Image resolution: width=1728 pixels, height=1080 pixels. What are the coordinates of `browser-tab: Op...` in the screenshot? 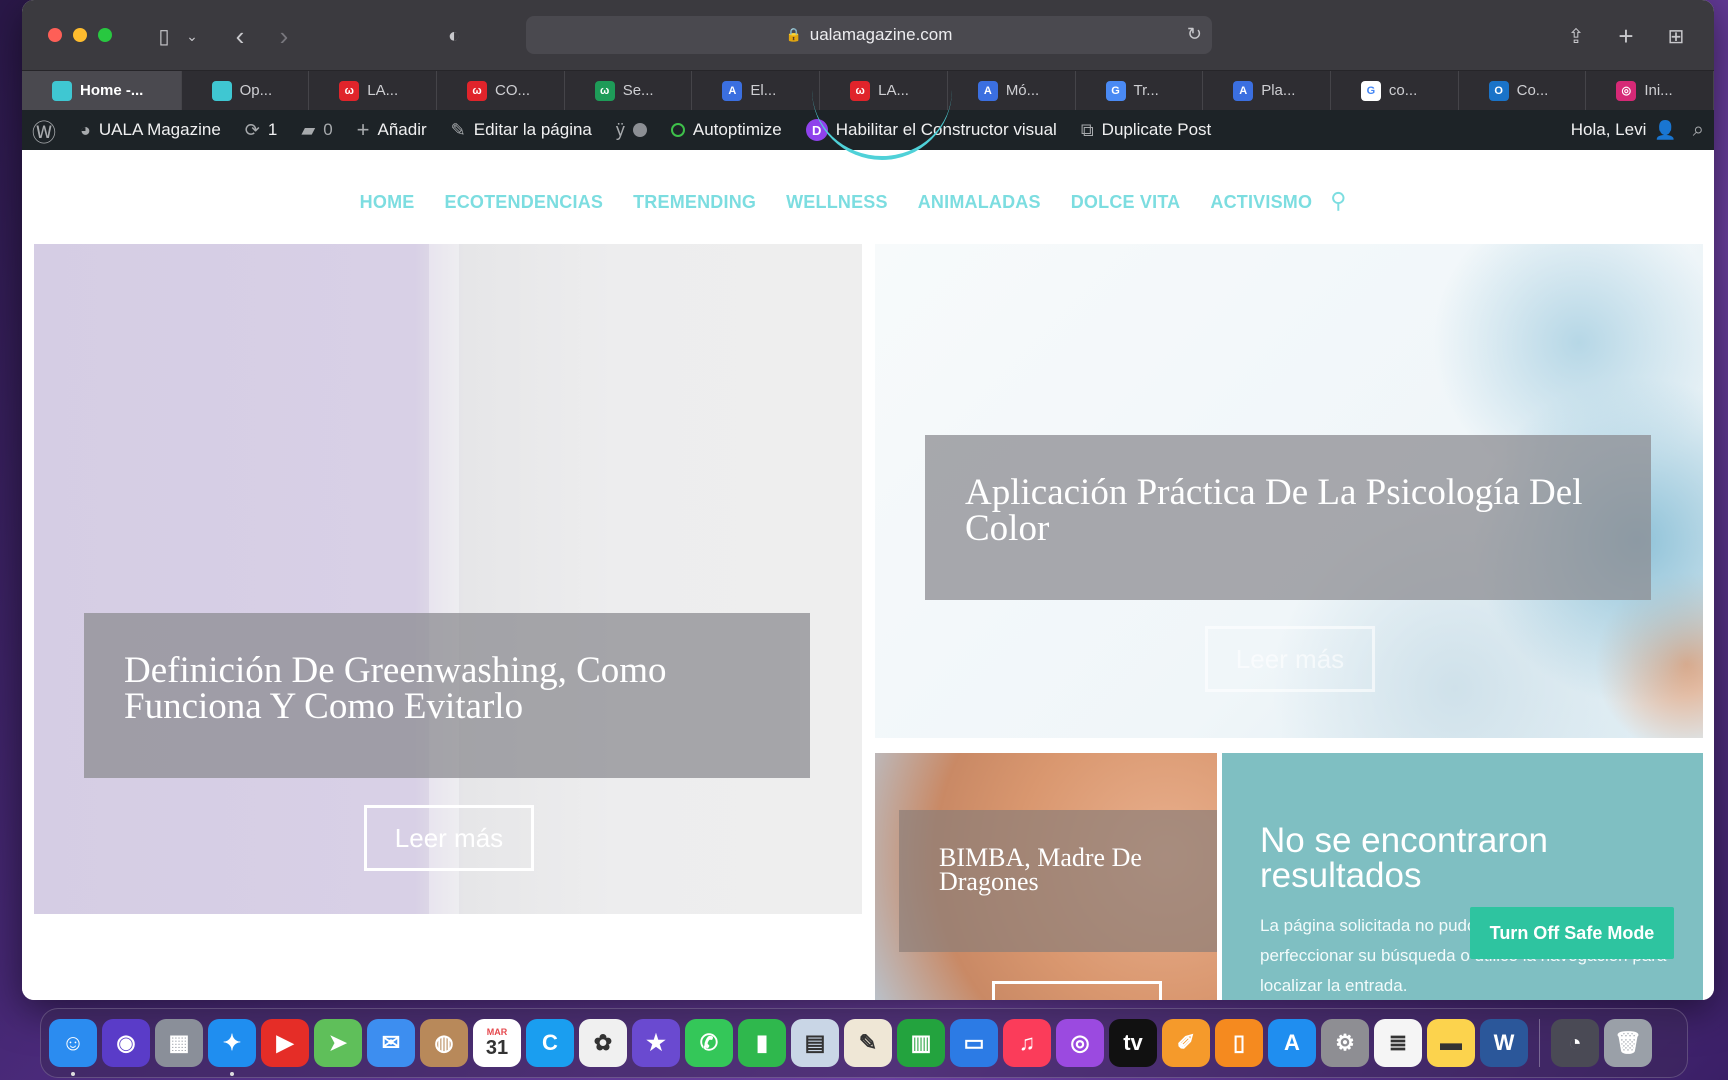 It's located at (246, 90).